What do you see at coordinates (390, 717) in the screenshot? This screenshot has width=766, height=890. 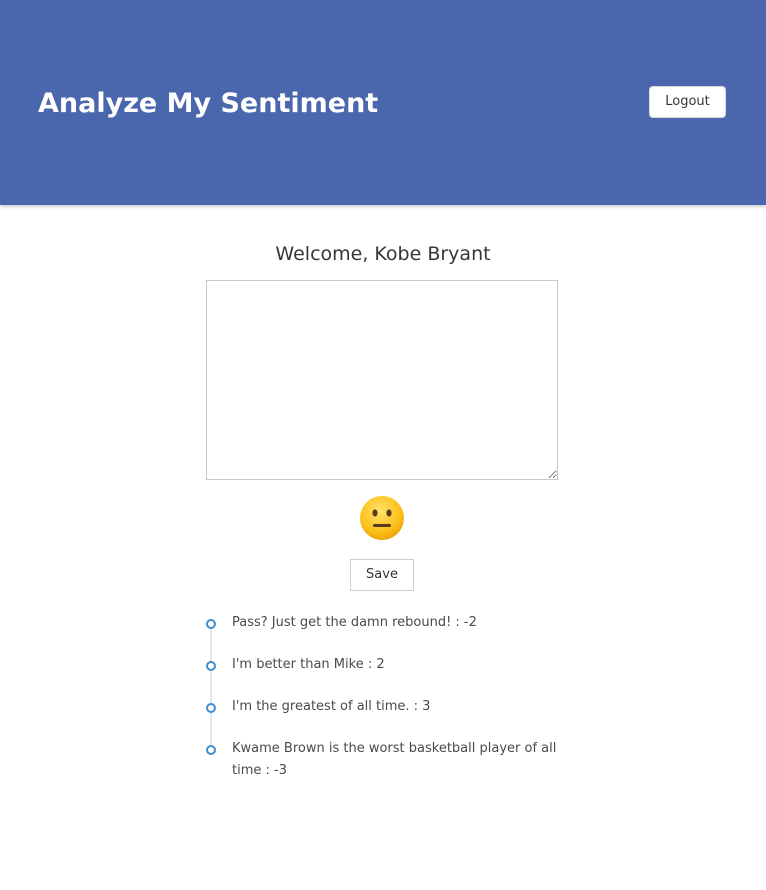 I see `timeline-item: I'm the greatest of all time. : 3` at bounding box center [390, 717].